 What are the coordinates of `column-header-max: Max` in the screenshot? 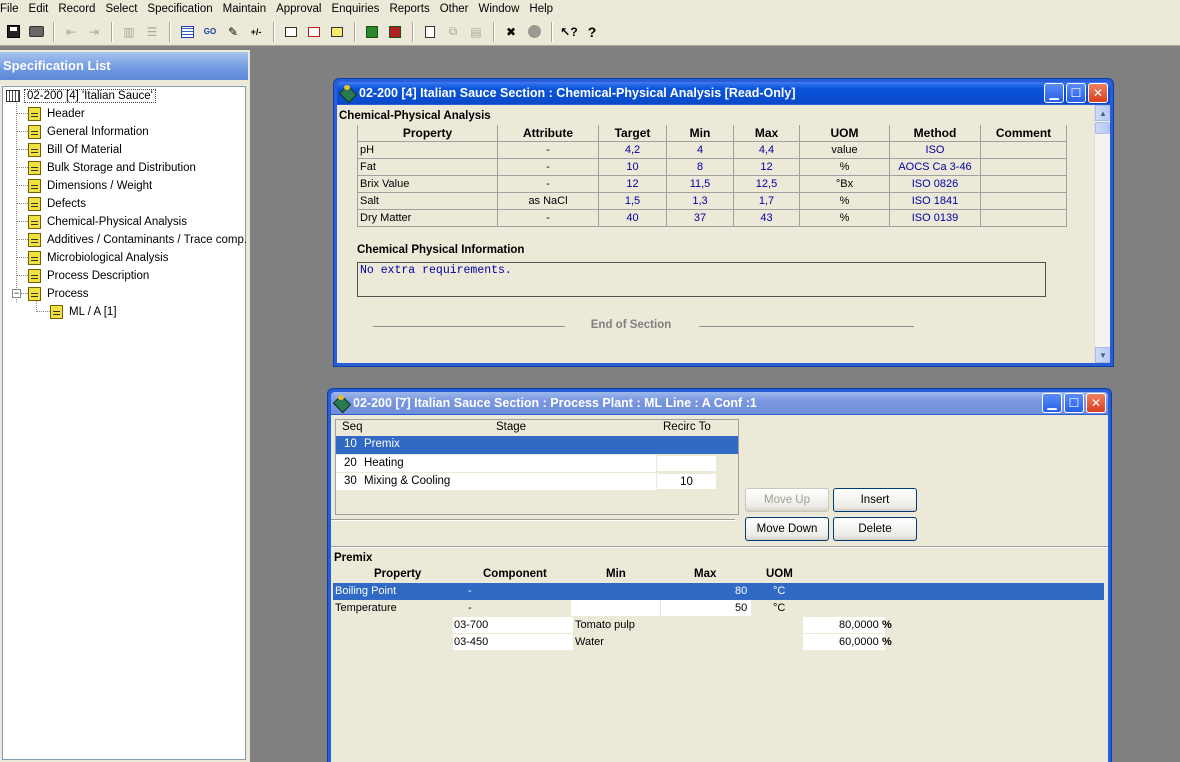 It's located at (766, 133).